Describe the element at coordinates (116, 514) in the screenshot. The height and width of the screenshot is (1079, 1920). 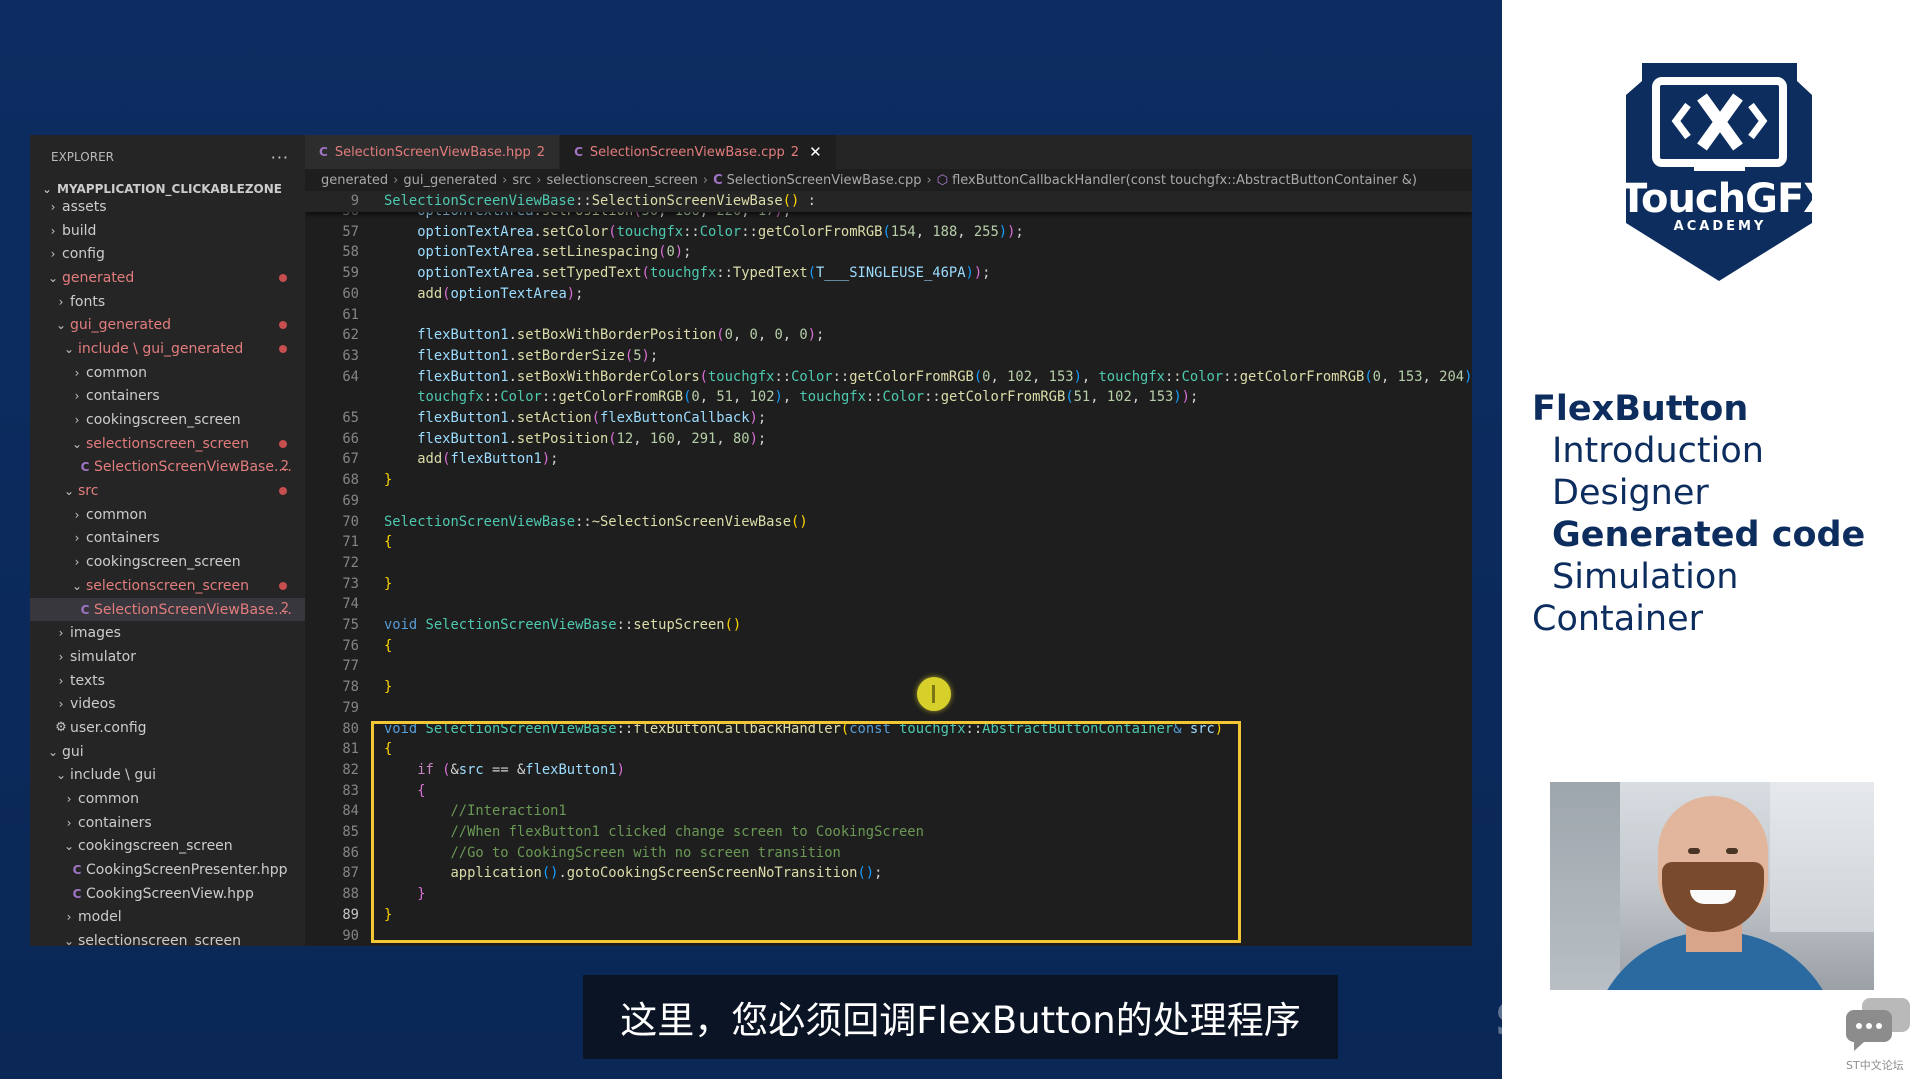
I see `tree-item-label: common` at that location.